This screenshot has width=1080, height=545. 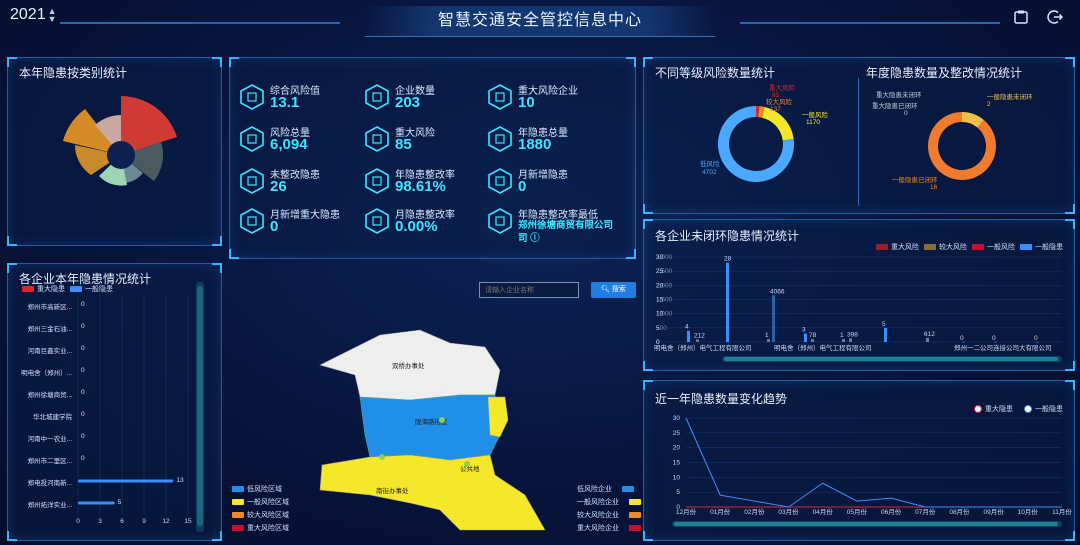 What do you see at coordinates (550, 225) in the screenshot?
I see `stat-11: 年隐患整改率最低 郑州徐塘商贸有限公司司 ⓘ` at bounding box center [550, 225].